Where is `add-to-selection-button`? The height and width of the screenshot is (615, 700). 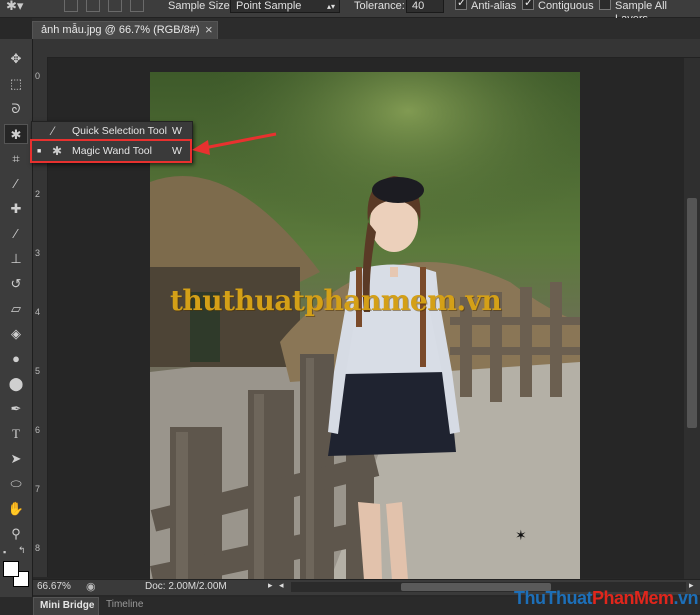
add-to-selection-button is located at coordinates (93, 6).